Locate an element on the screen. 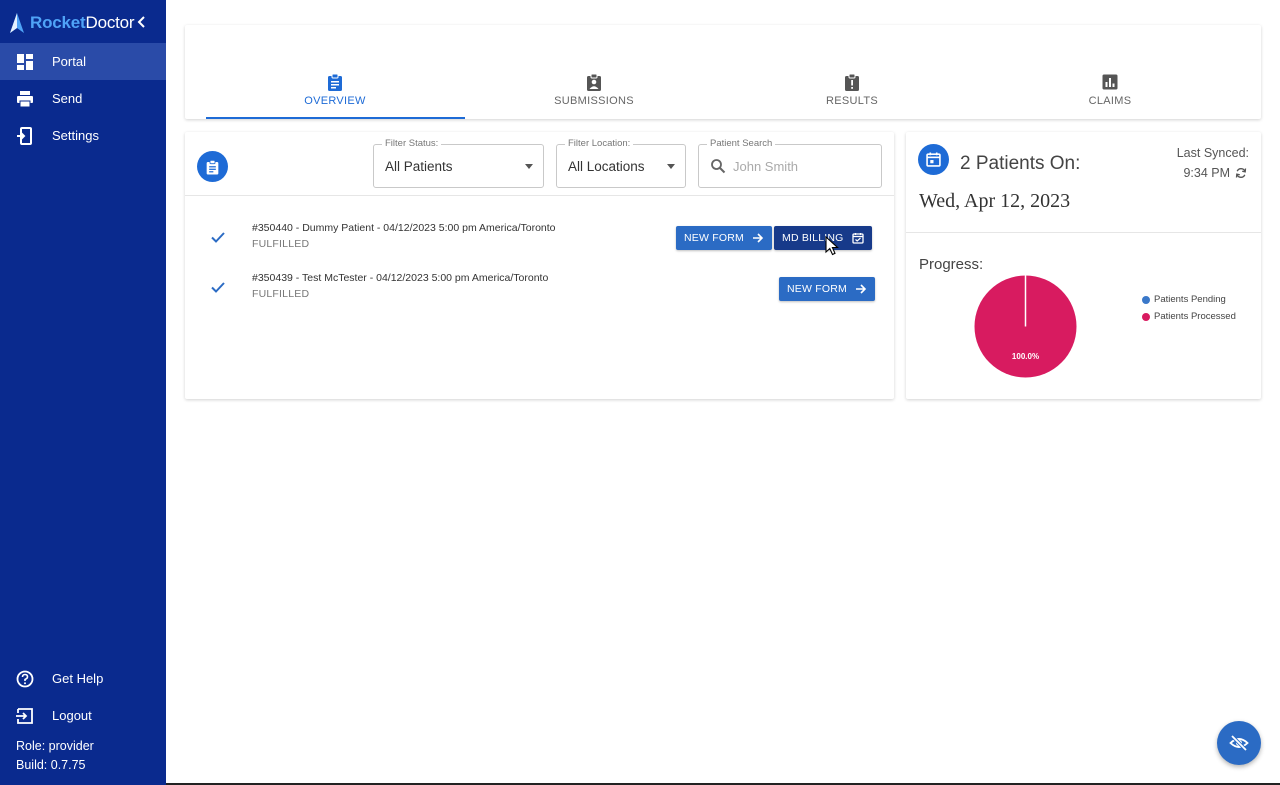 The image size is (1280, 785). last-synced-time: 9:34 PM is located at coordinates (1215, 173).